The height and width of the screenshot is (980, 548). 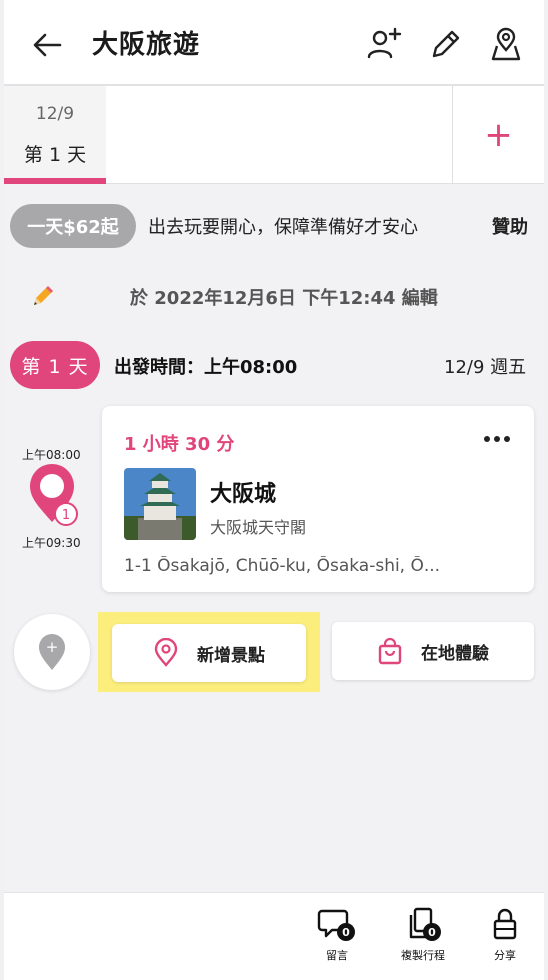 I want to click on place-subtitle: 大阪城天守閣, so click(x=258, y=527).